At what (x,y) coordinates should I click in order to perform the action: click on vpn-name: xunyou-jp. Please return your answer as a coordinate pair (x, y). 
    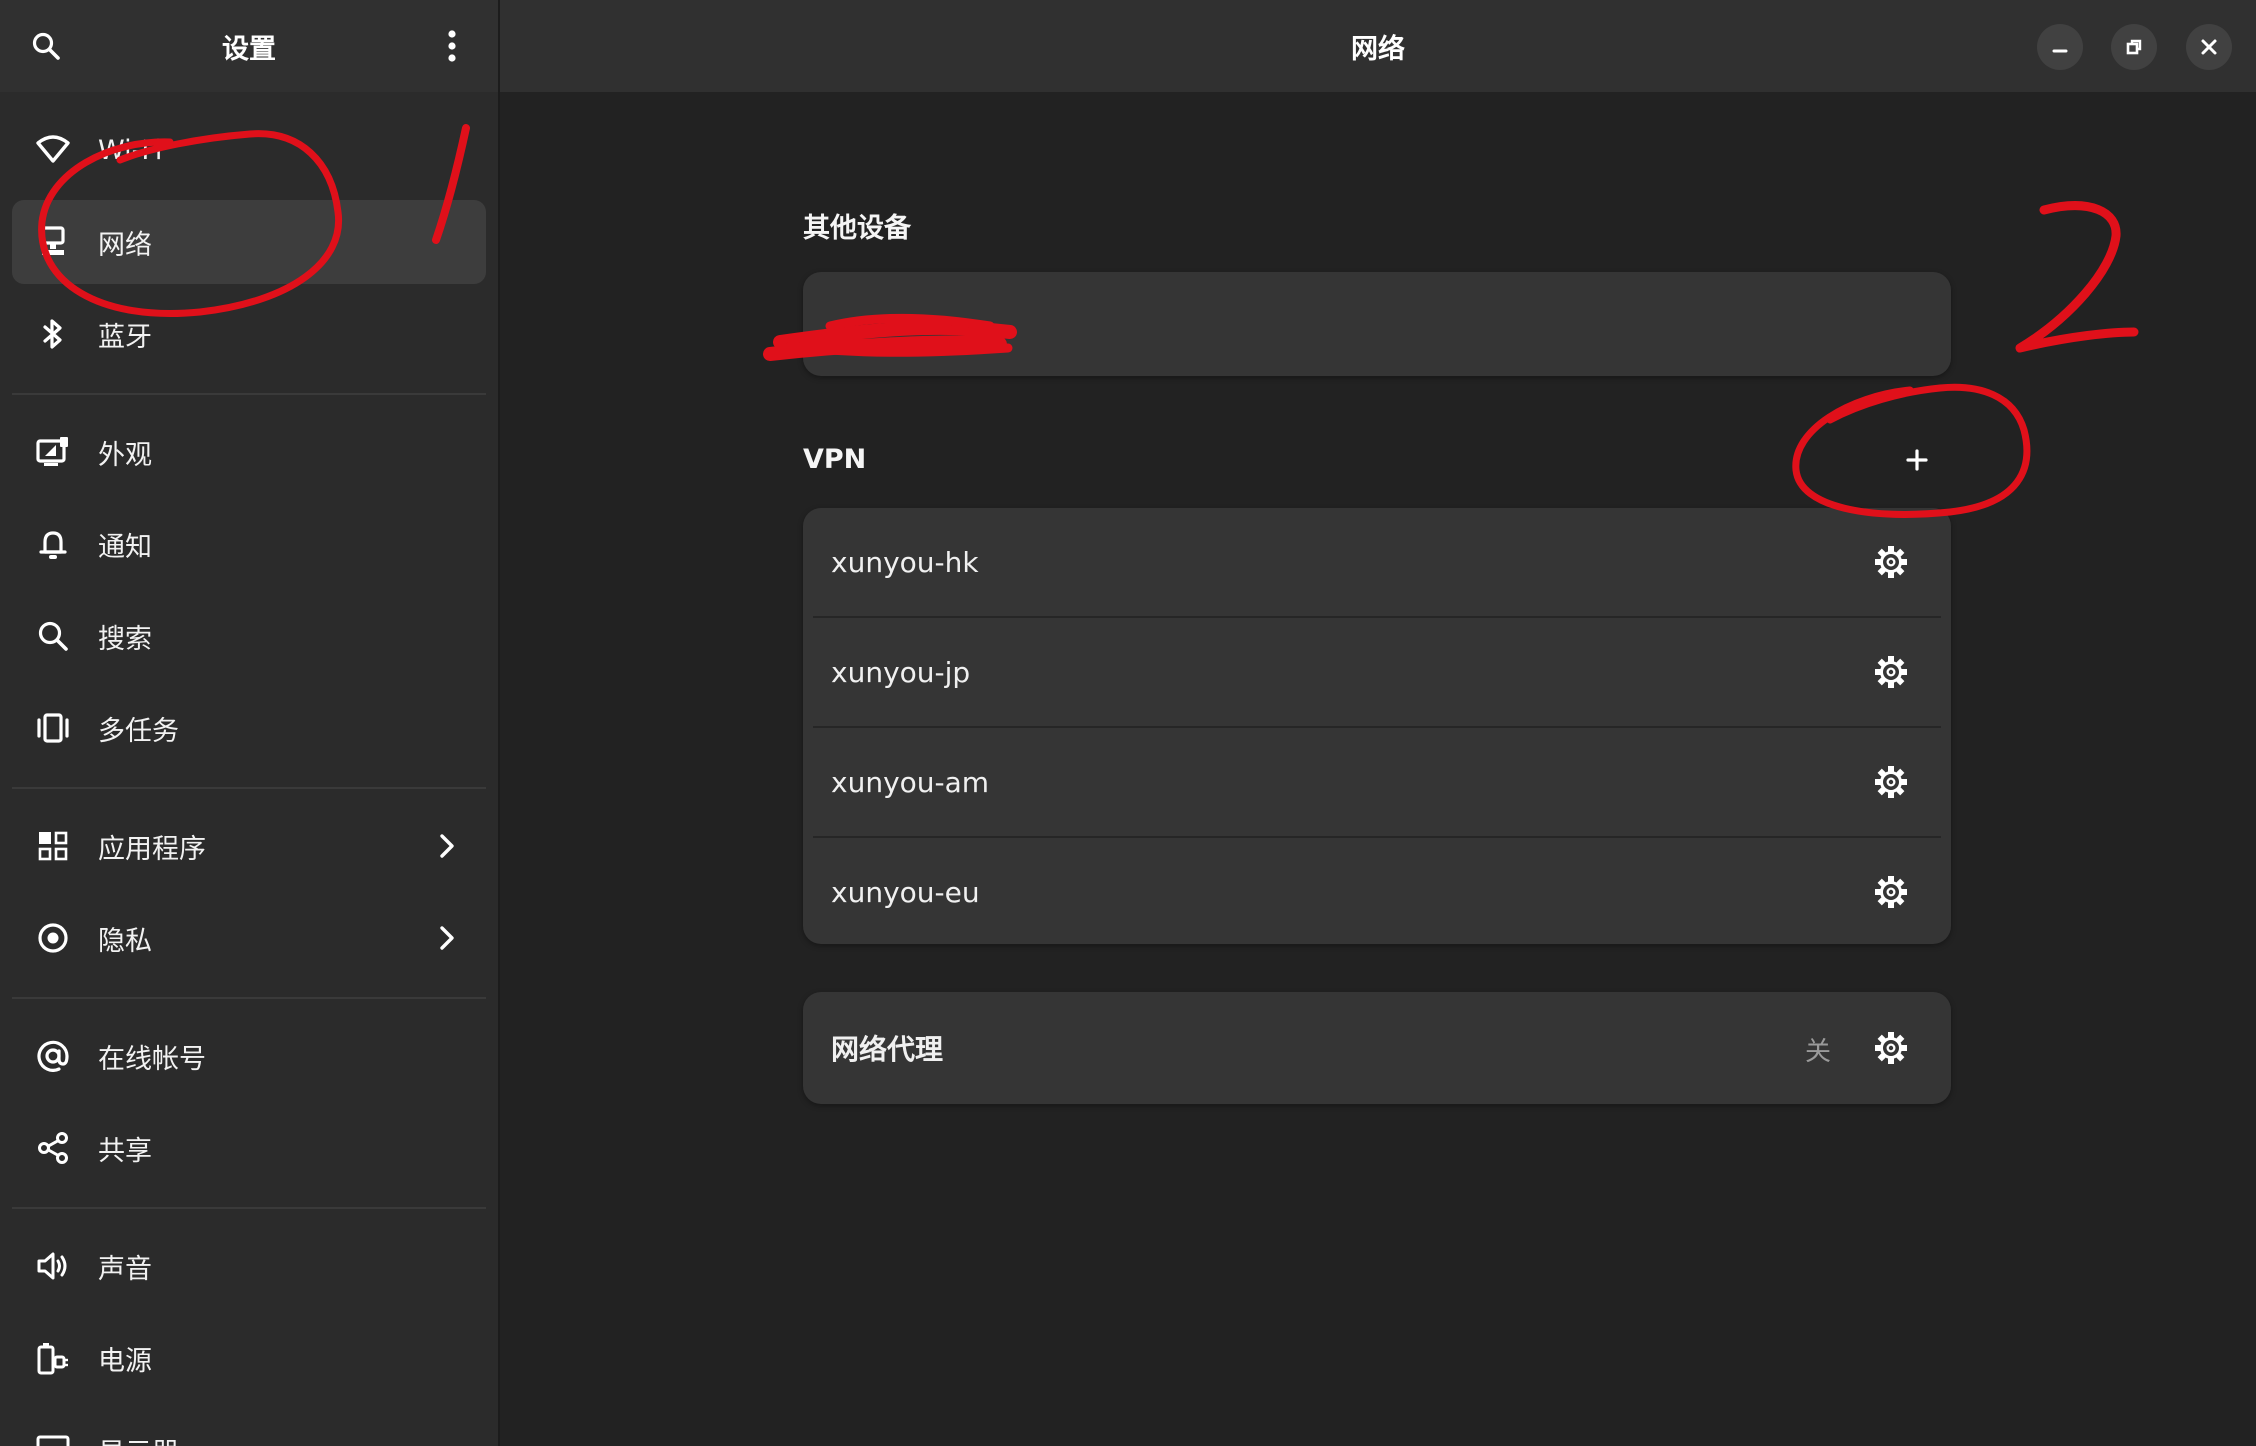
    Looking at the image, I should click on (901, 672).